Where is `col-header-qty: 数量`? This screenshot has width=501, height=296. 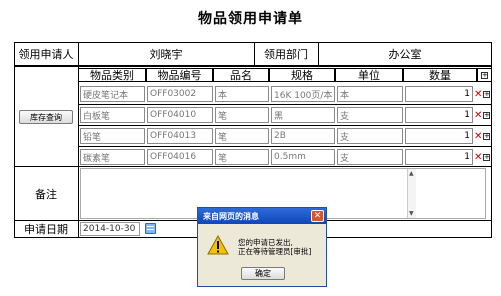
col-header-qty: 数量 is located at coordinates (440, 75).